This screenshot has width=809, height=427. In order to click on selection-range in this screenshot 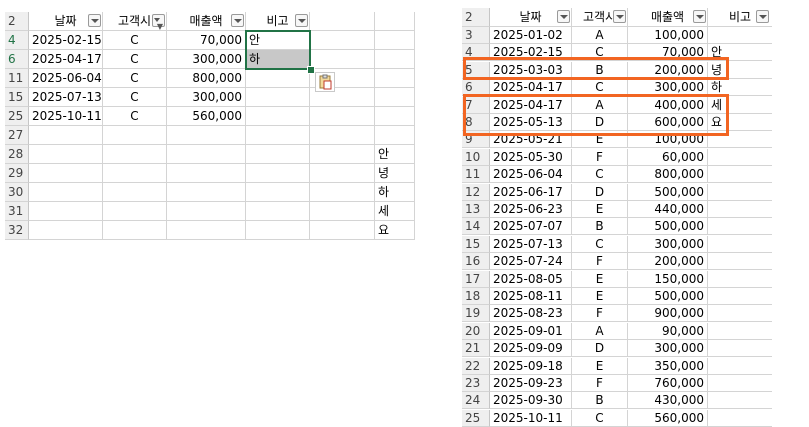, I will do `click(278, 50)`.